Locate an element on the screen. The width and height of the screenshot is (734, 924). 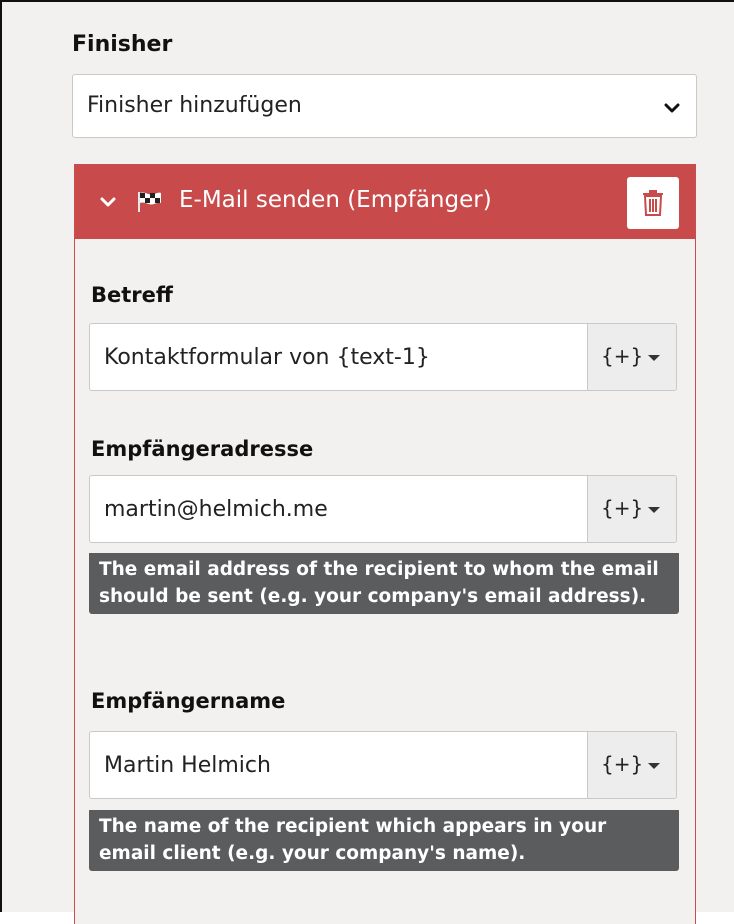
subject-input is located at coordinates (338, 357).